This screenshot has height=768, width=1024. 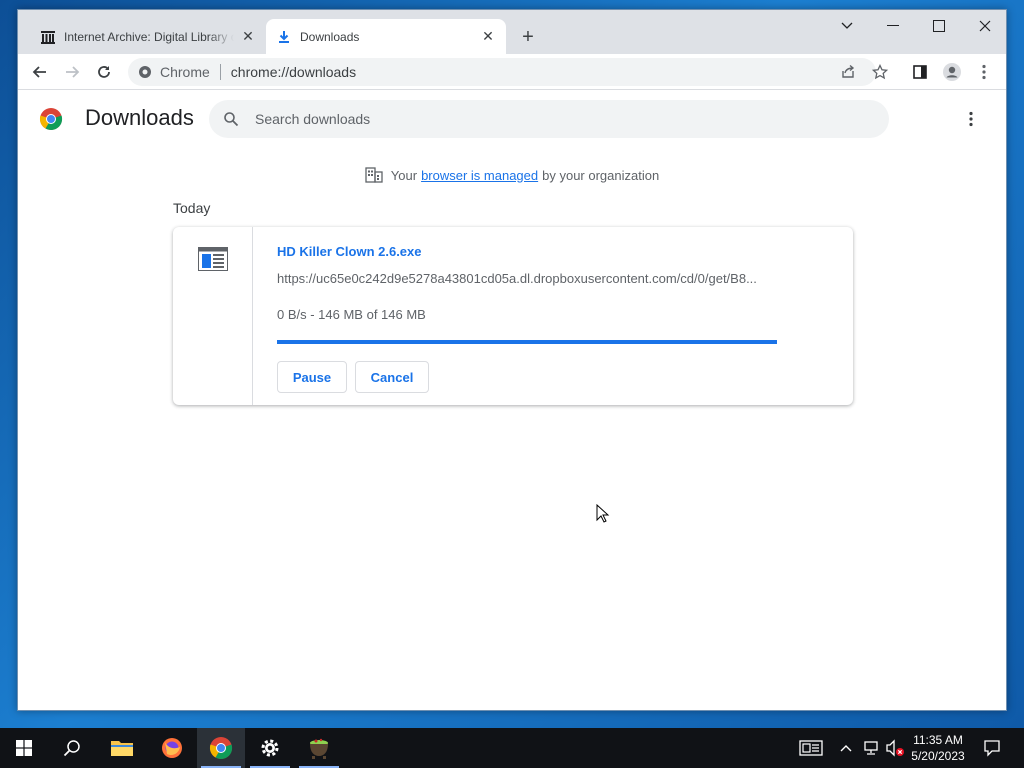 I want to click on archive-building-icon, so click(x=48, y=37).